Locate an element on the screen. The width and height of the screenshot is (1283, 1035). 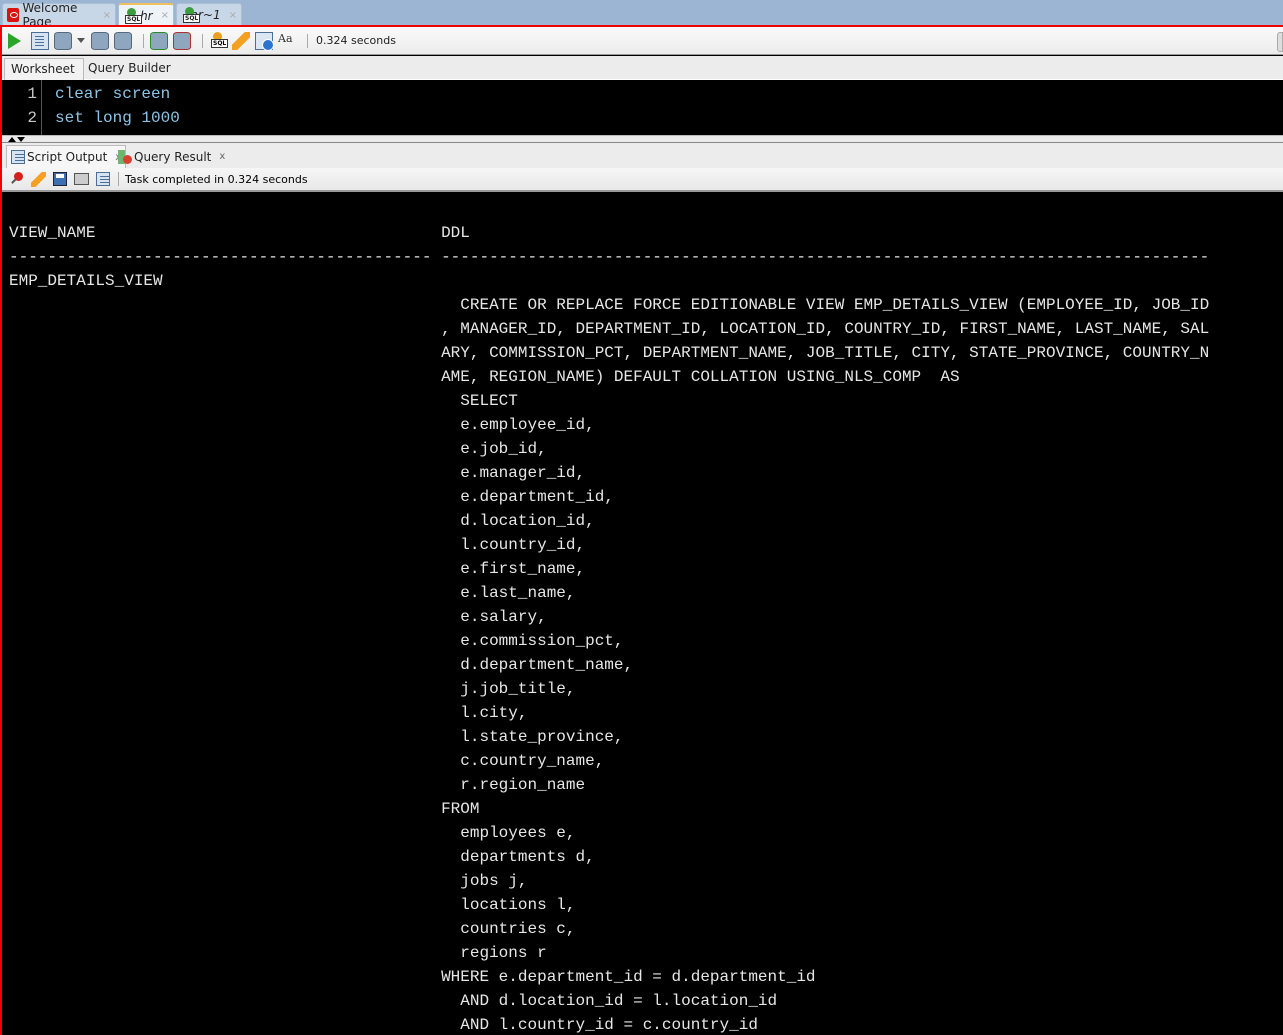
output-line: countries c, is located at coordinates (292, 929).